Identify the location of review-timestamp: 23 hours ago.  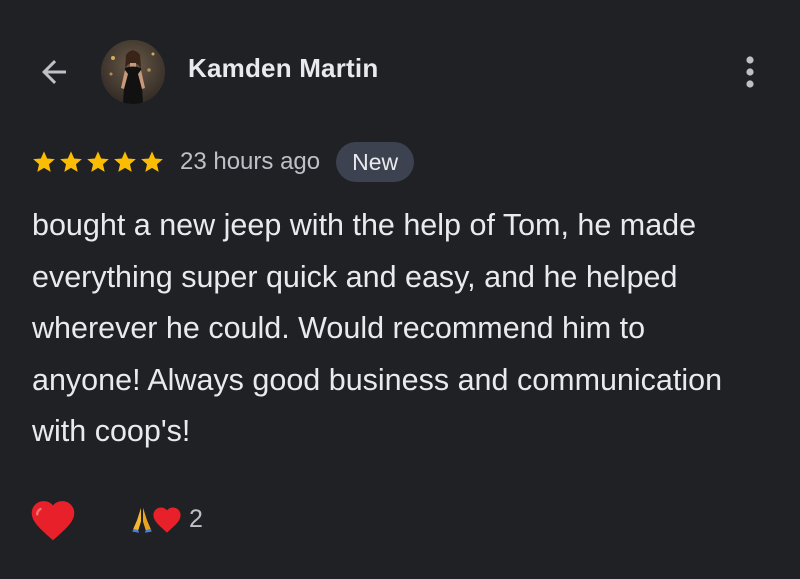
(250, 161).